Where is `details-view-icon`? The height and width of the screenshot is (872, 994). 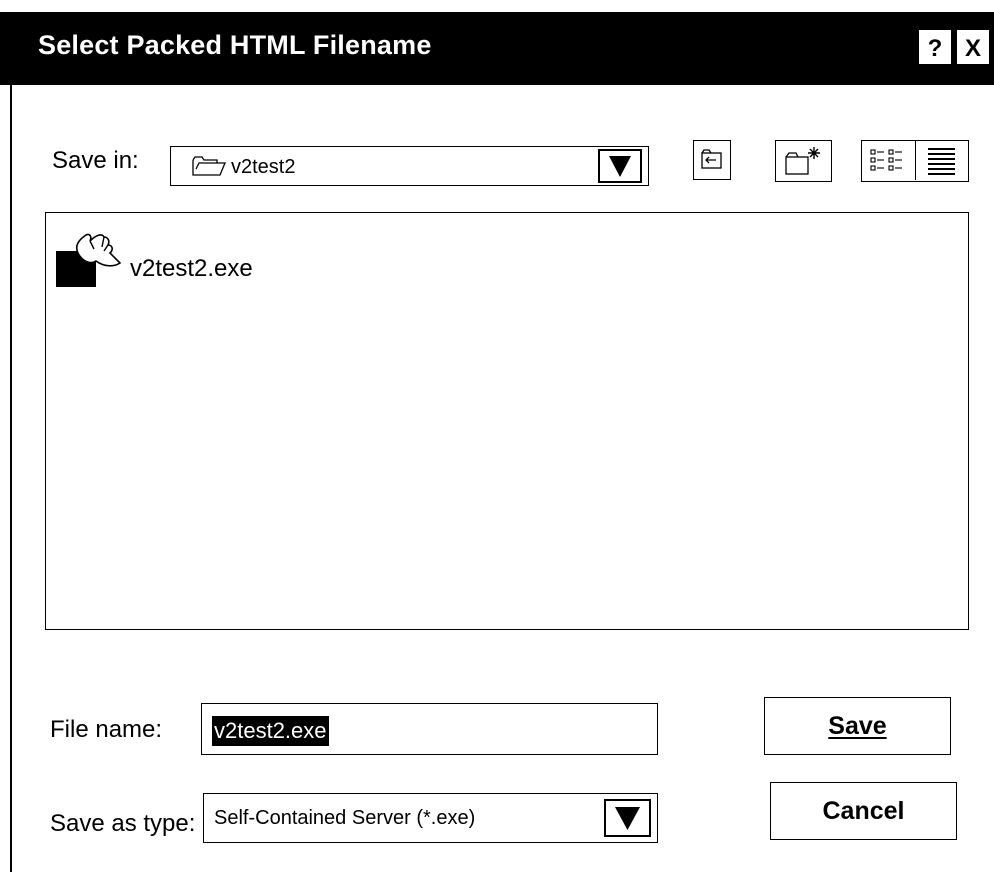 details-view-icon is located at coordinates (941, 161).